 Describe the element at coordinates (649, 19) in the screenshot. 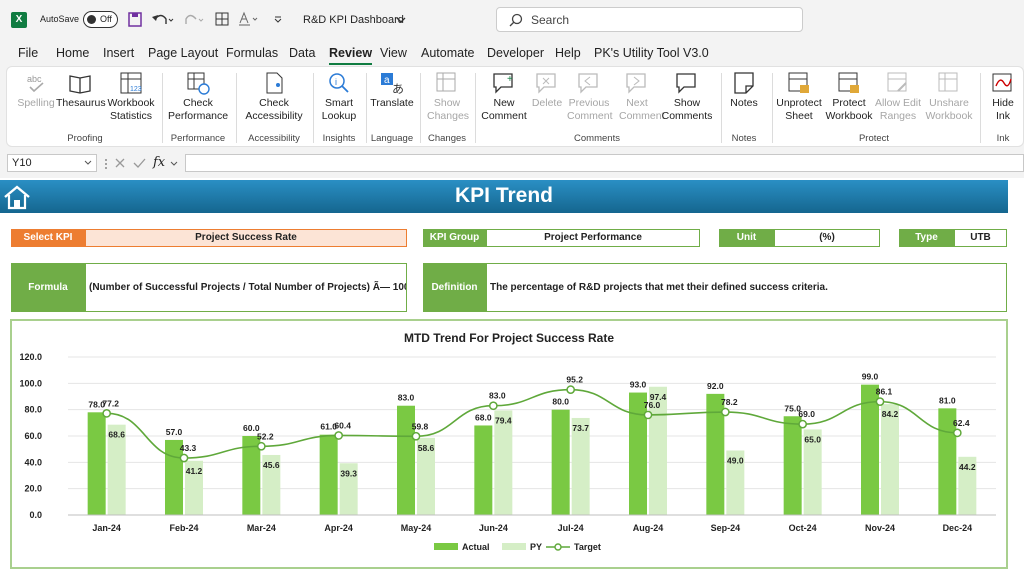

I see `search-box: Search` at that location.